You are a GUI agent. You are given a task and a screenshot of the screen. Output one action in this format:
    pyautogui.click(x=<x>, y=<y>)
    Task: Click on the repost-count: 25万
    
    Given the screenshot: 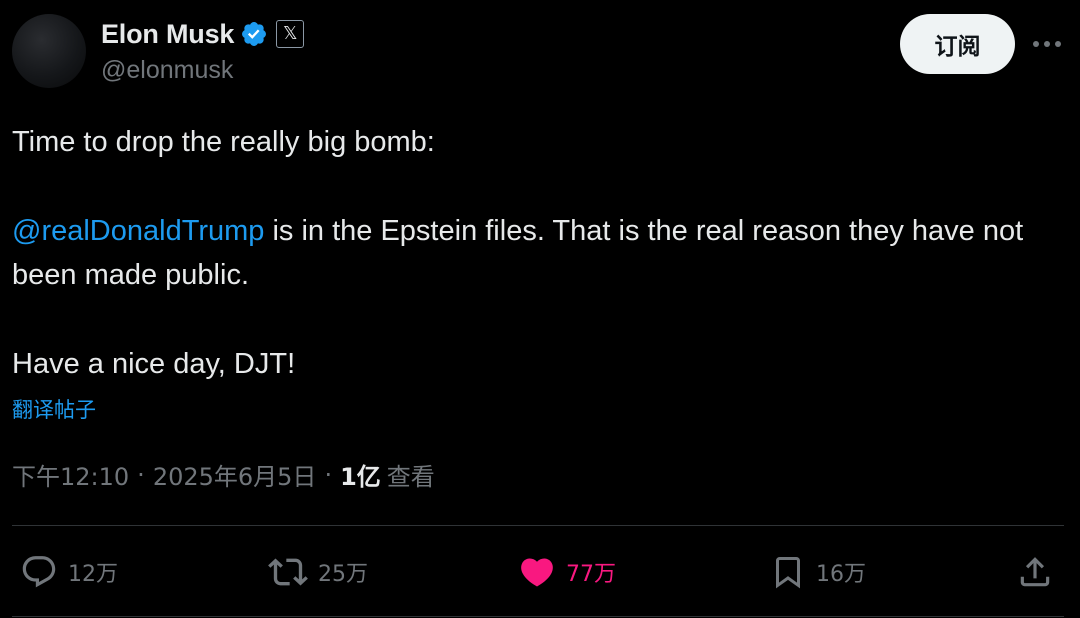 What is the action you would take?
    pyautogui.click(x=343, y=574)
    